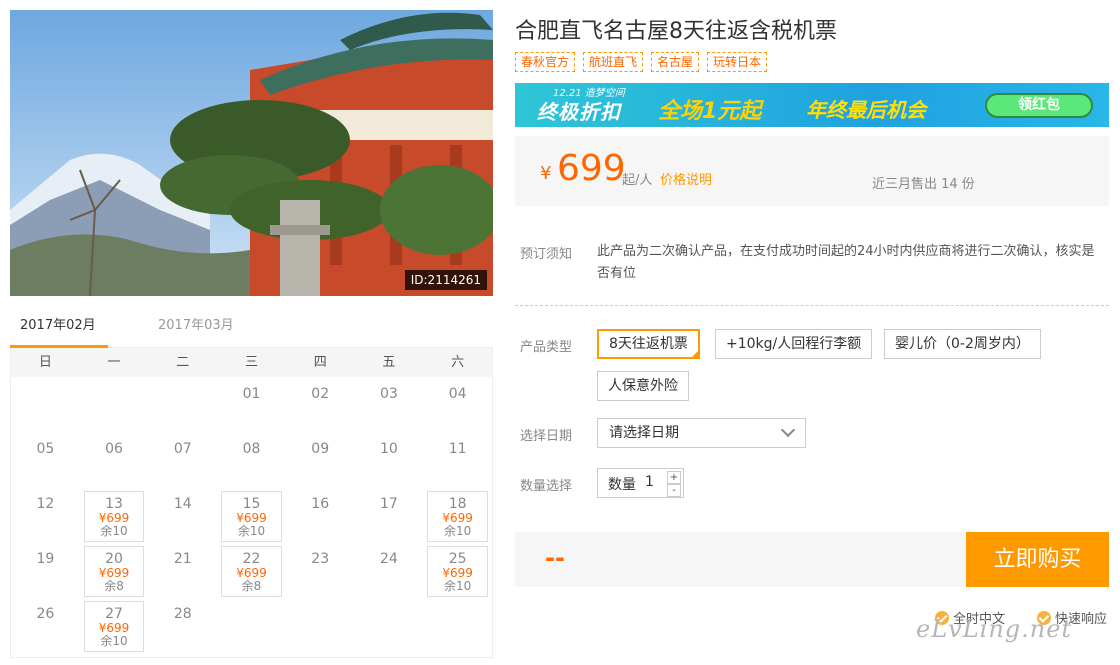 This screenshot has height=665, width=1120. What do you see at coordinates (794, 344) in the screenshot?
I see `option-extra-baggage: +10kg/人回程行李额` at bounding box center [794, 344].